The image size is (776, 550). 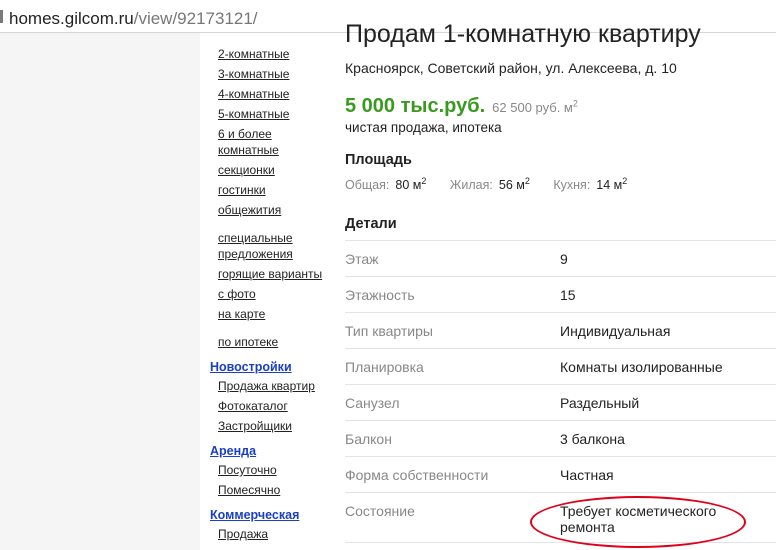 I want to click on detail-row-apartment-type: Тип квартиры Индивидуальная, so click(x=560, y=330).